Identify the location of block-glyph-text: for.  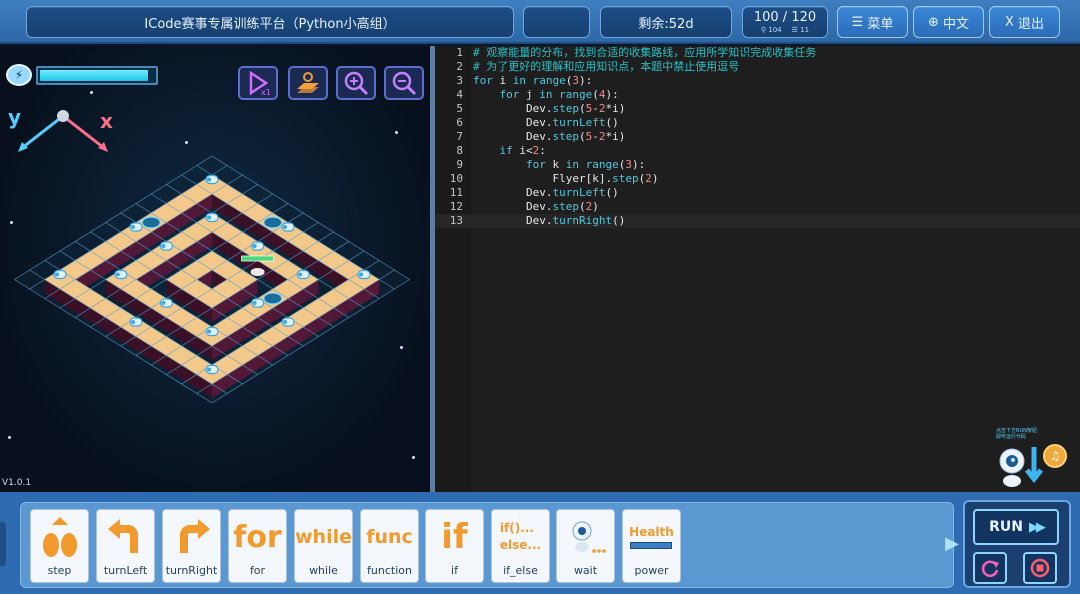
(257, 537).